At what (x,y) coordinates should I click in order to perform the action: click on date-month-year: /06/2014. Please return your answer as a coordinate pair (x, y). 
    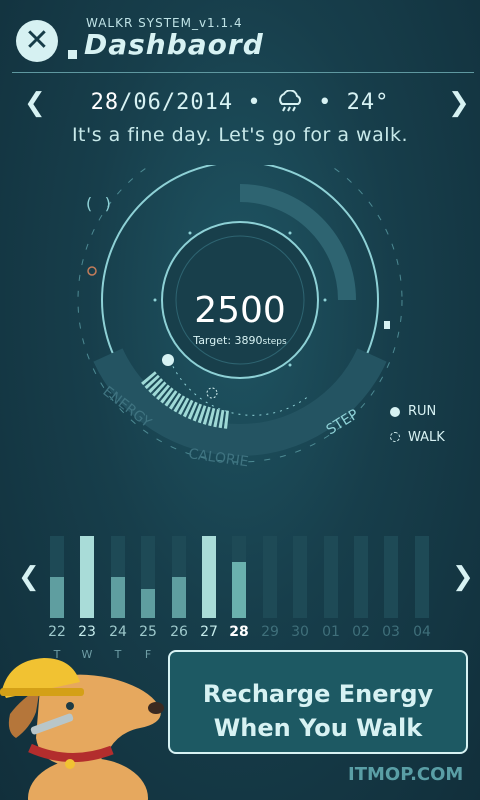
    Looking at the image, I should click on (176, 102).